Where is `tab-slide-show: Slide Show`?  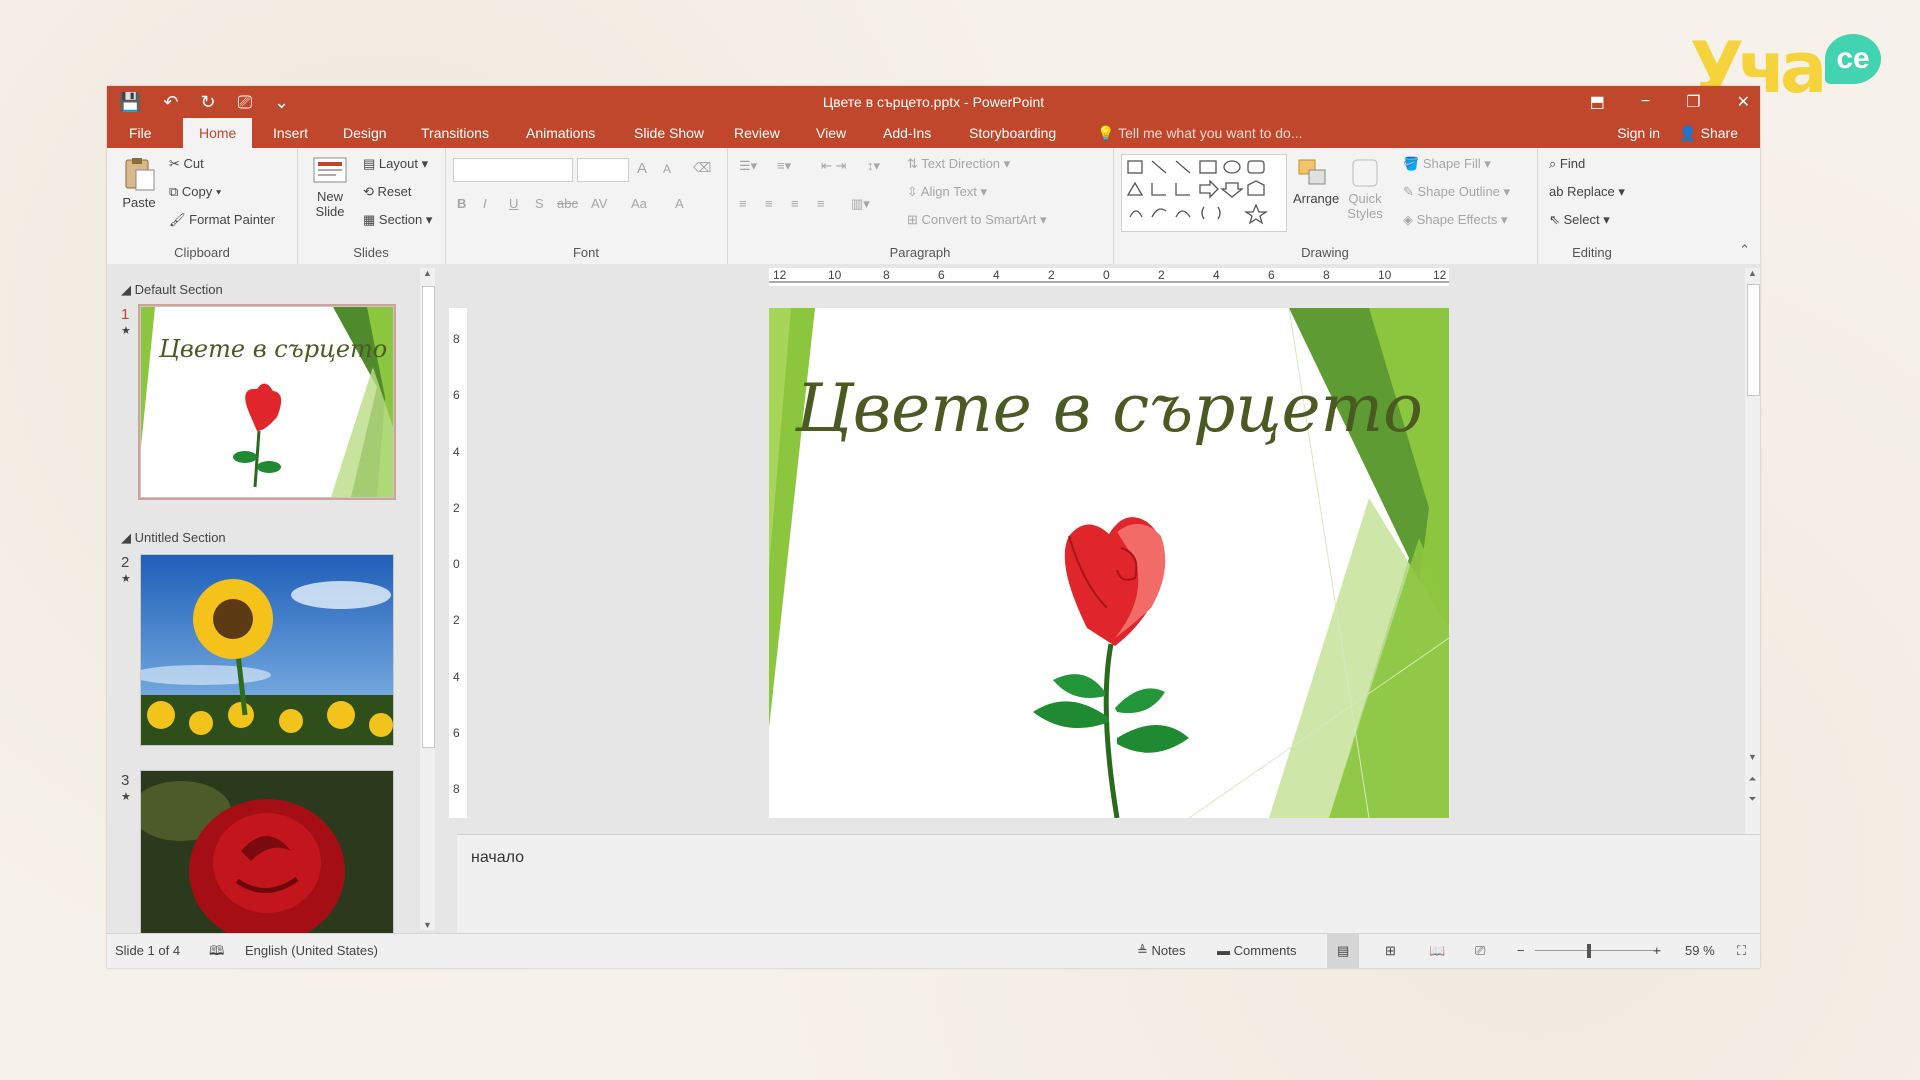 tab-slide-show: Slide Show is located at coordinates (669, 133).